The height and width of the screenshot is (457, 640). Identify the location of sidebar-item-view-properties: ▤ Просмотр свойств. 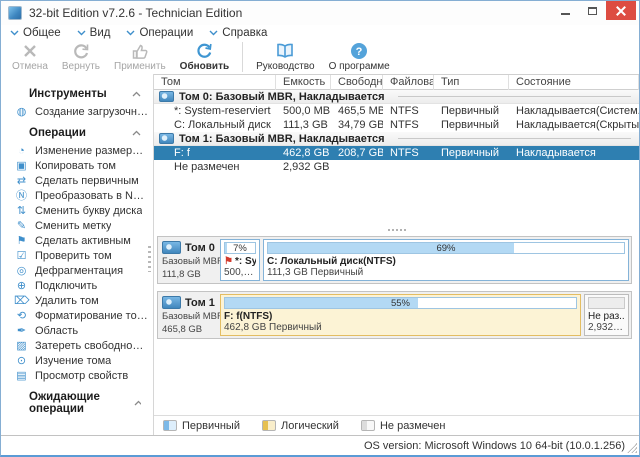
(77, 375).